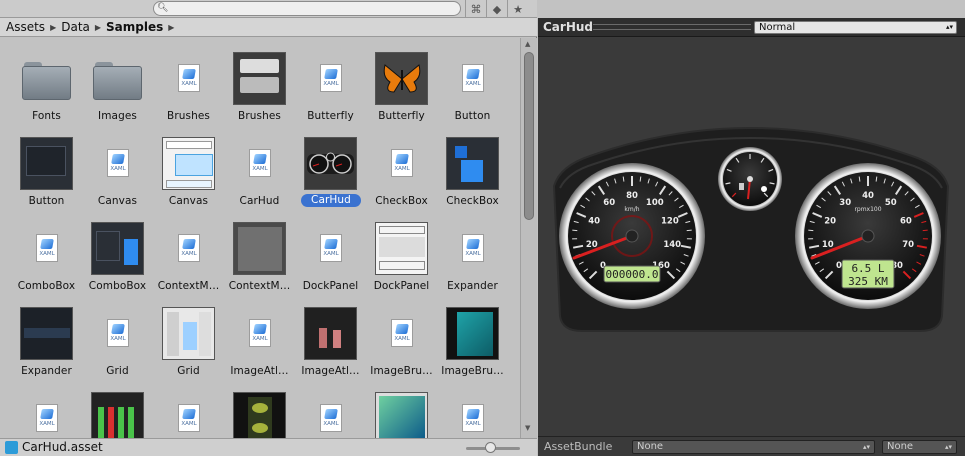  I want to click on asset-tile: ComboBox, so click(117, 256).